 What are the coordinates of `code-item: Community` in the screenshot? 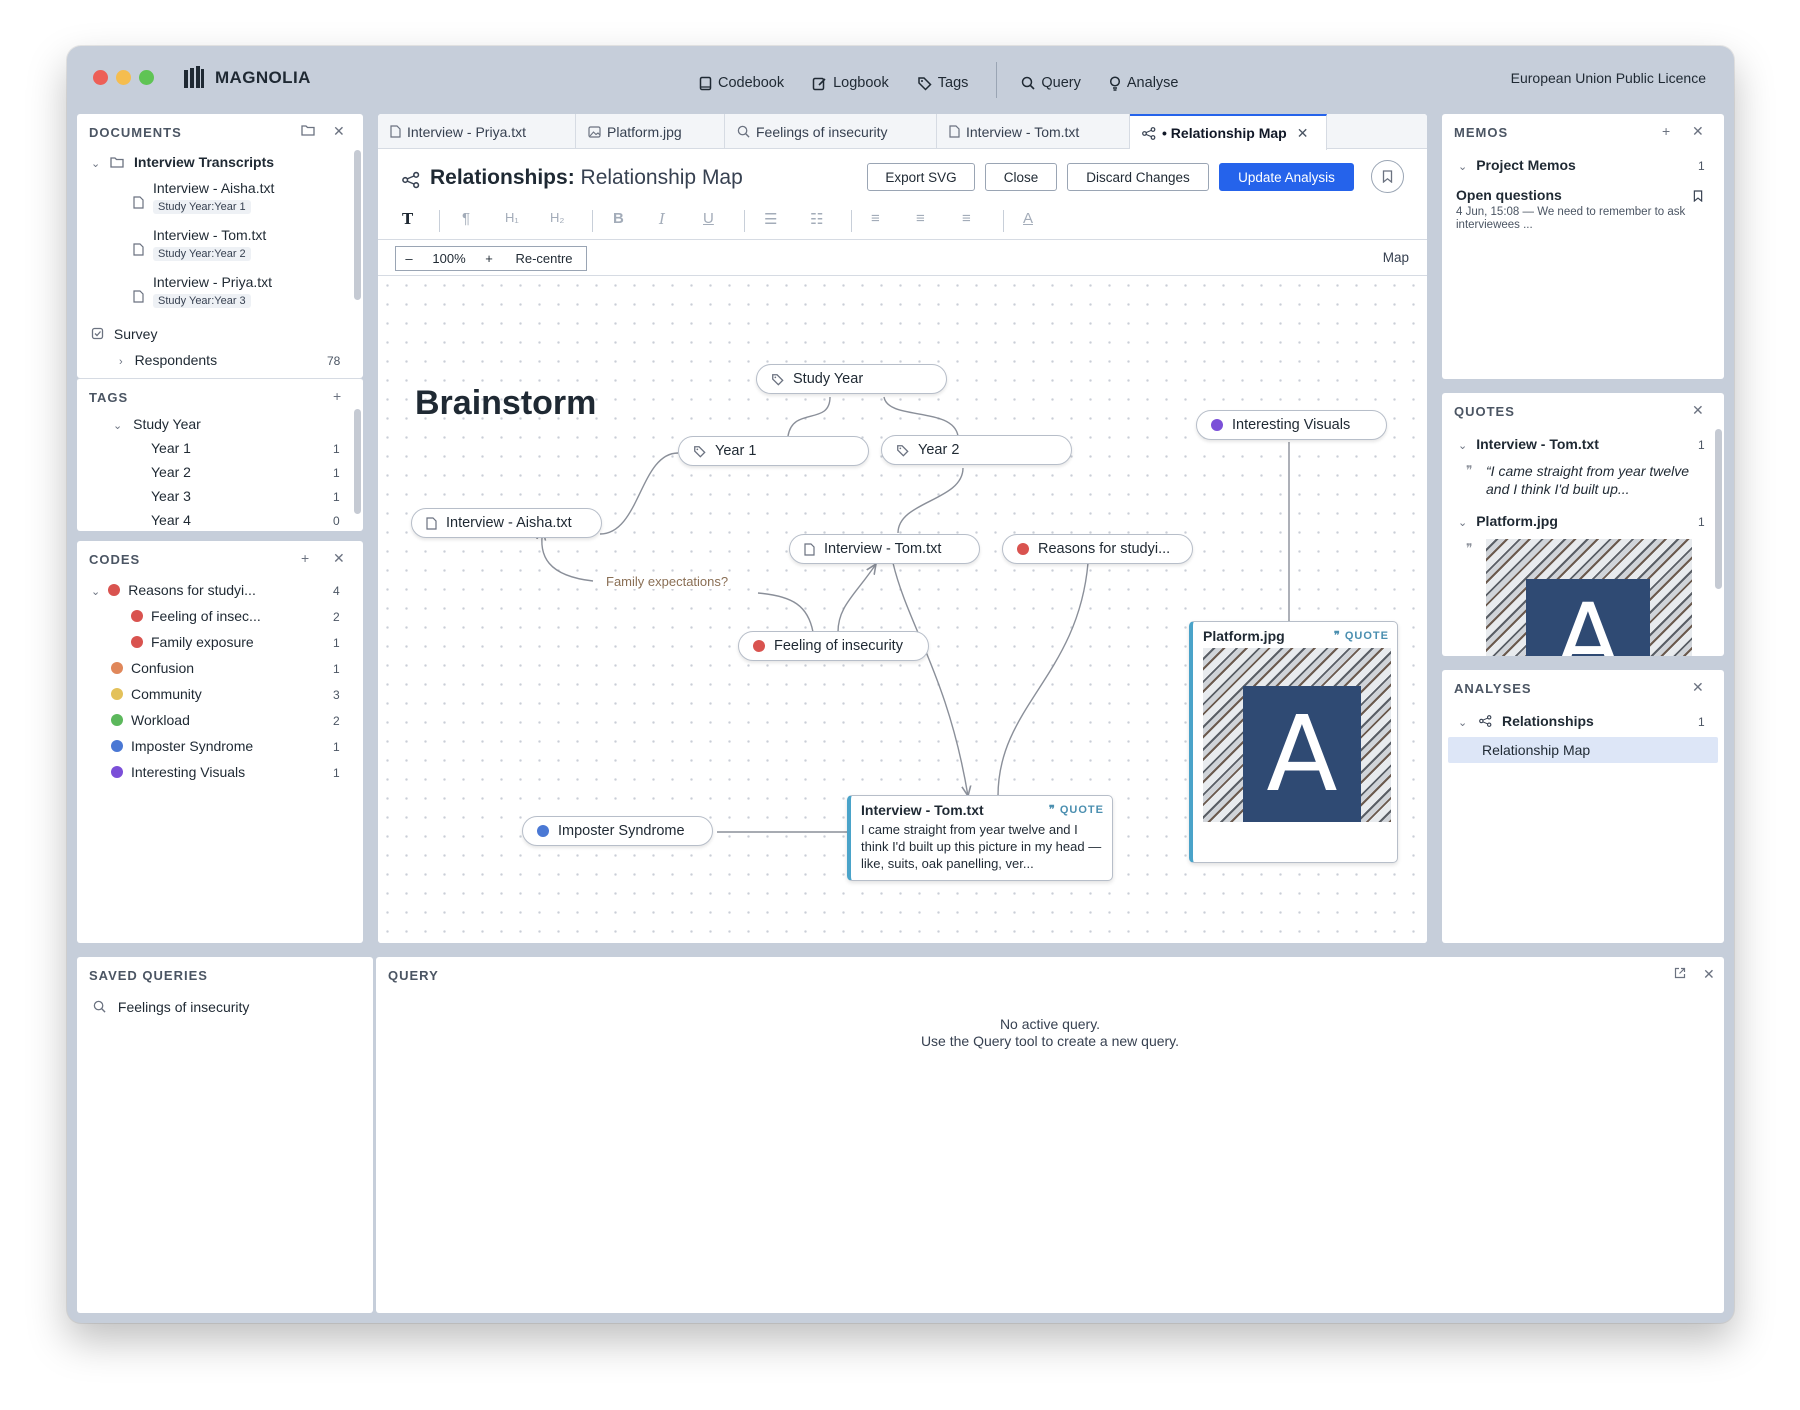 It's located at (156, 694).